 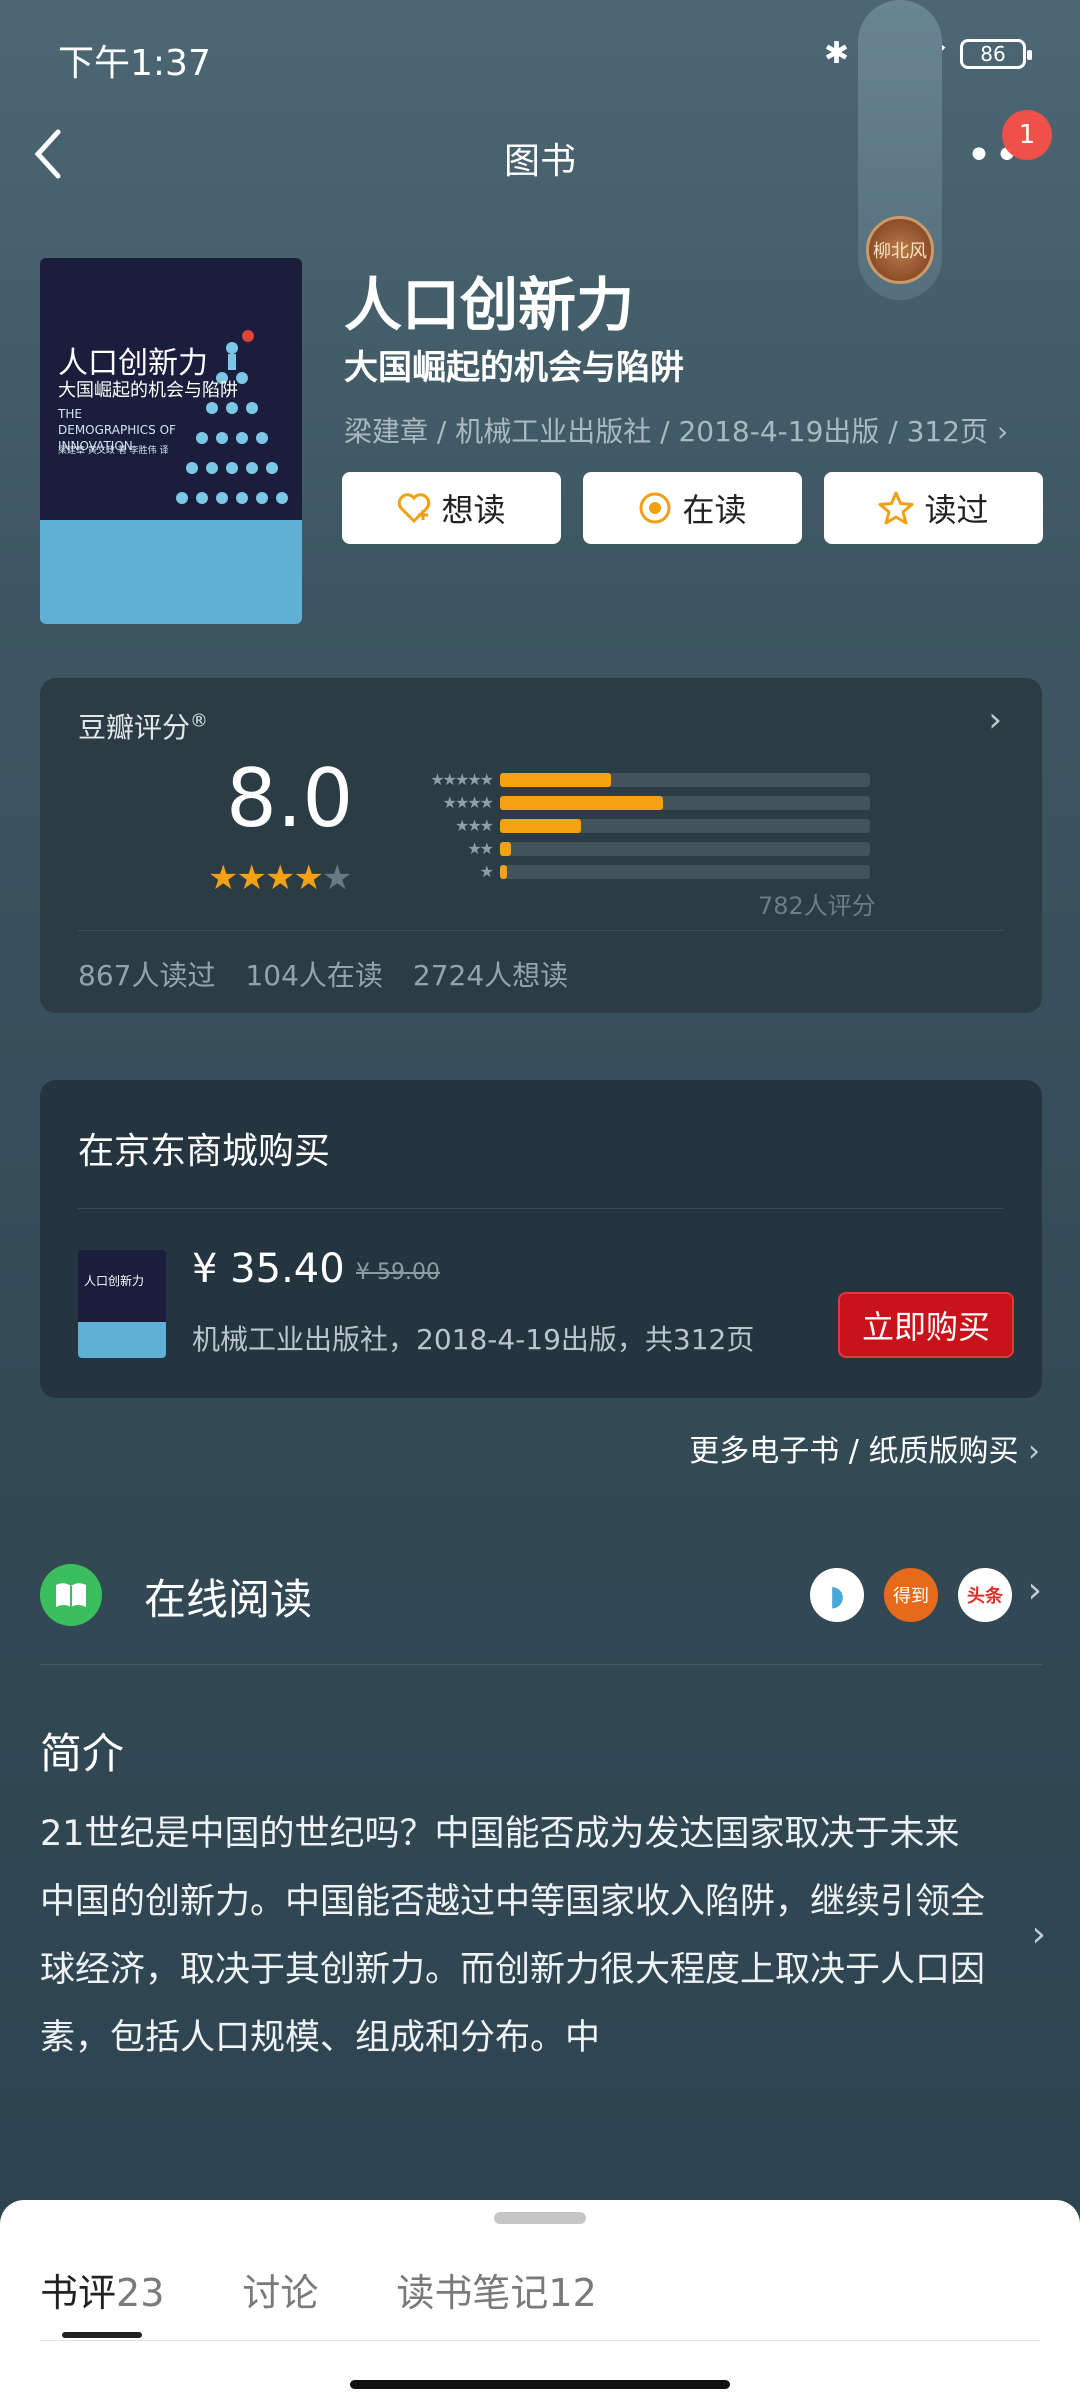 I want to click on registered-mark: ®, so click(x=199, y=721).